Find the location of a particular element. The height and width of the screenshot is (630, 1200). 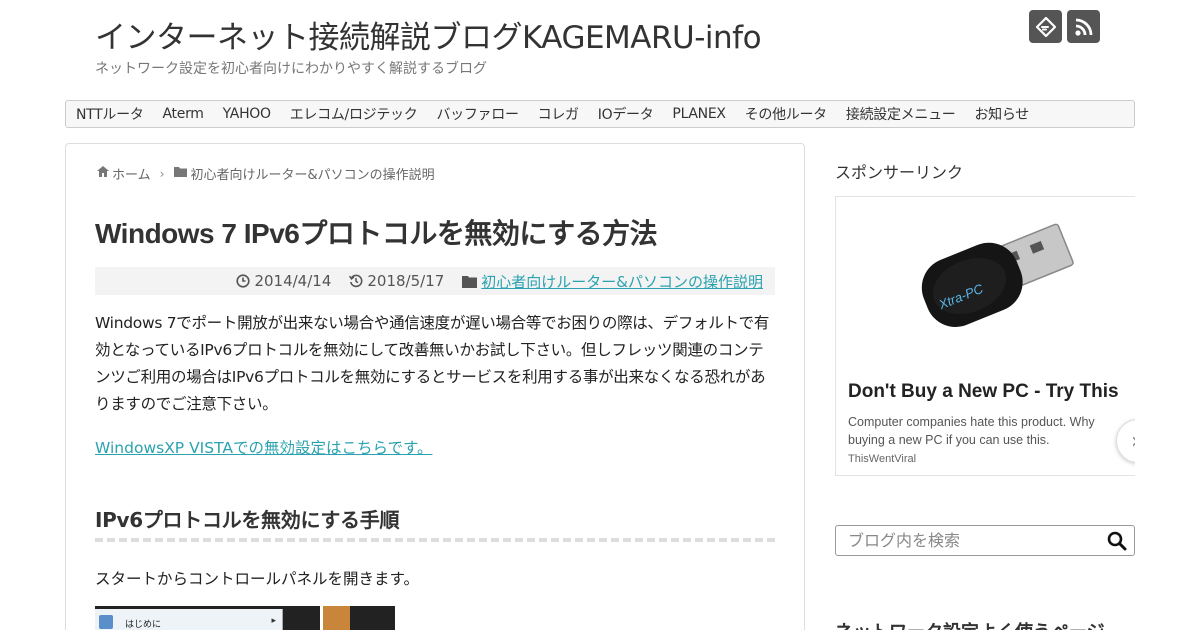

social-icons is located at coordinates (1064, 26).